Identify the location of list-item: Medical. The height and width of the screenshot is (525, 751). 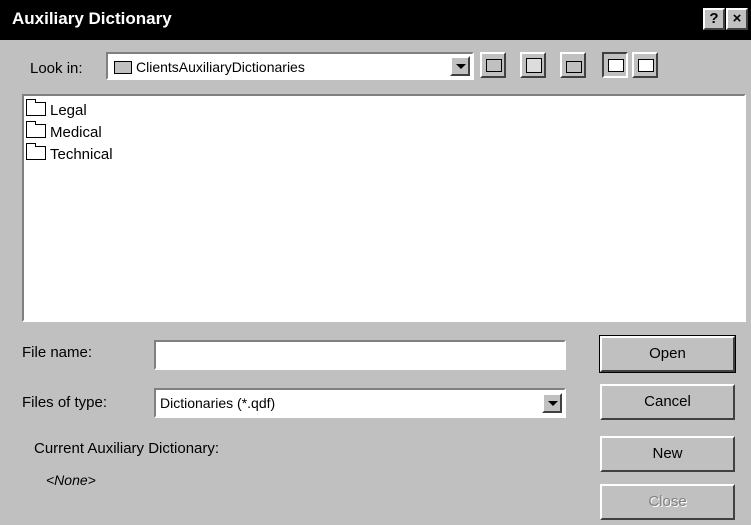
(64, 131).